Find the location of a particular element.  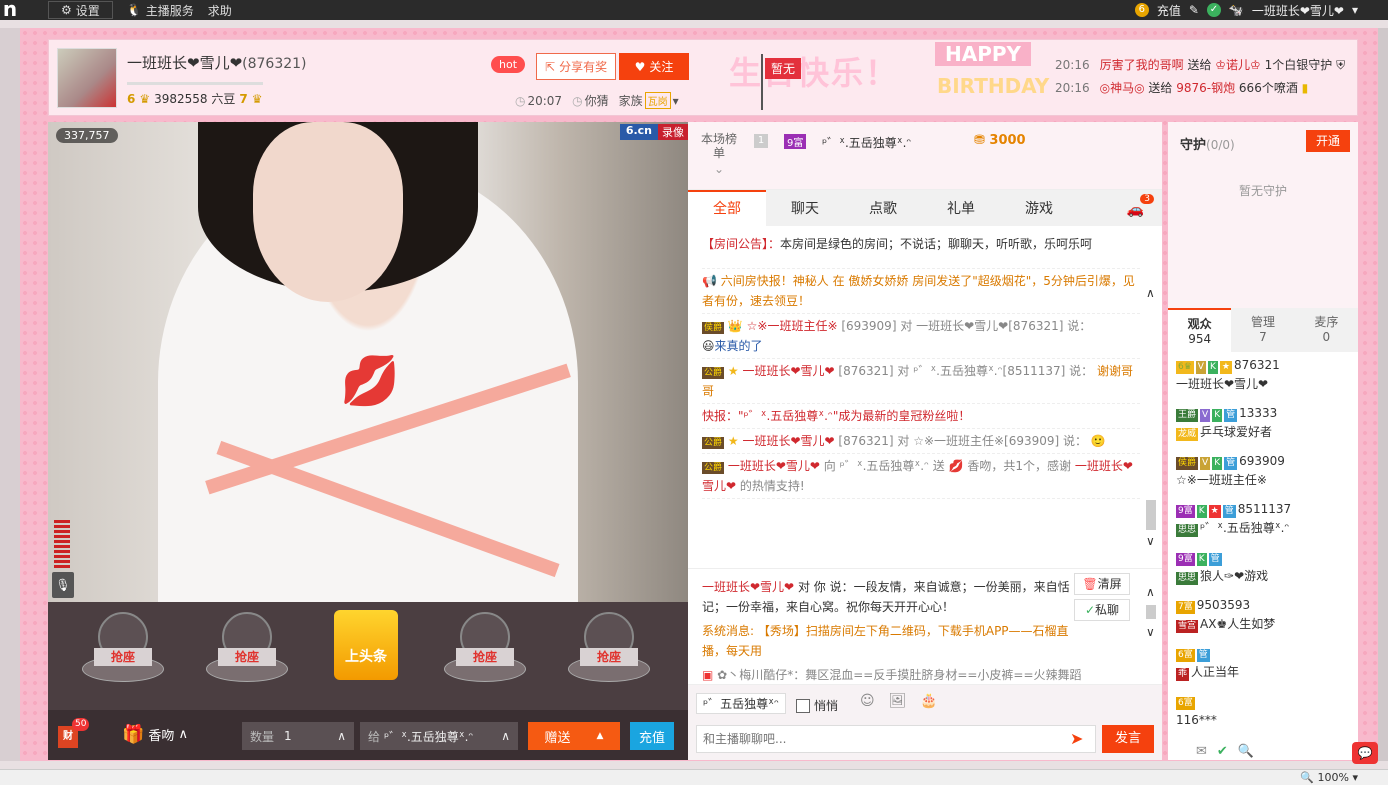

clear-screen-button: 🗑清屏 is located at coordinates (1102, 584).